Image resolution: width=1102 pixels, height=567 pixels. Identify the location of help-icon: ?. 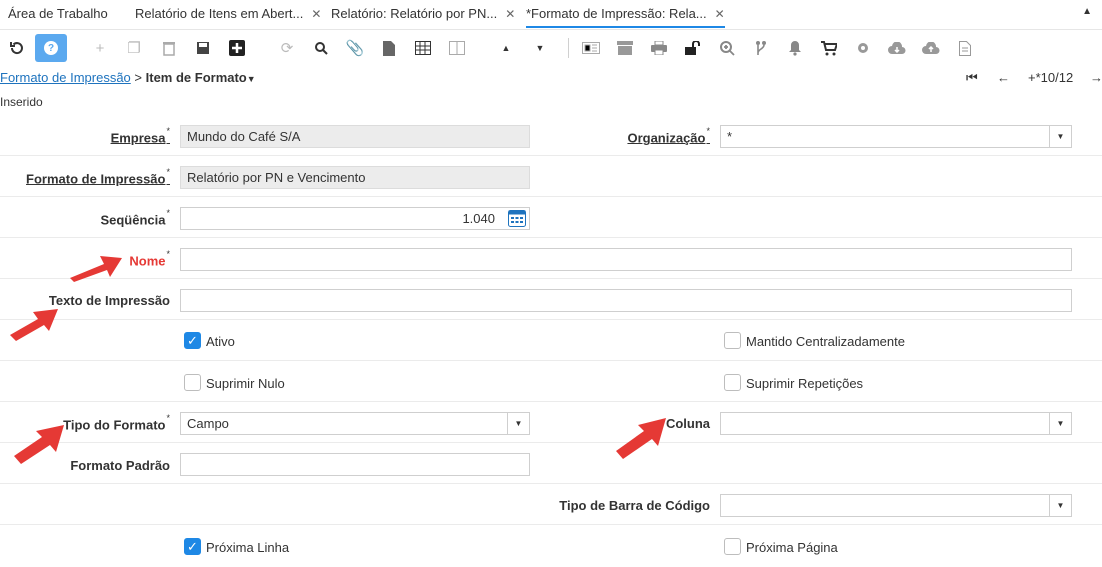
(51, 48).